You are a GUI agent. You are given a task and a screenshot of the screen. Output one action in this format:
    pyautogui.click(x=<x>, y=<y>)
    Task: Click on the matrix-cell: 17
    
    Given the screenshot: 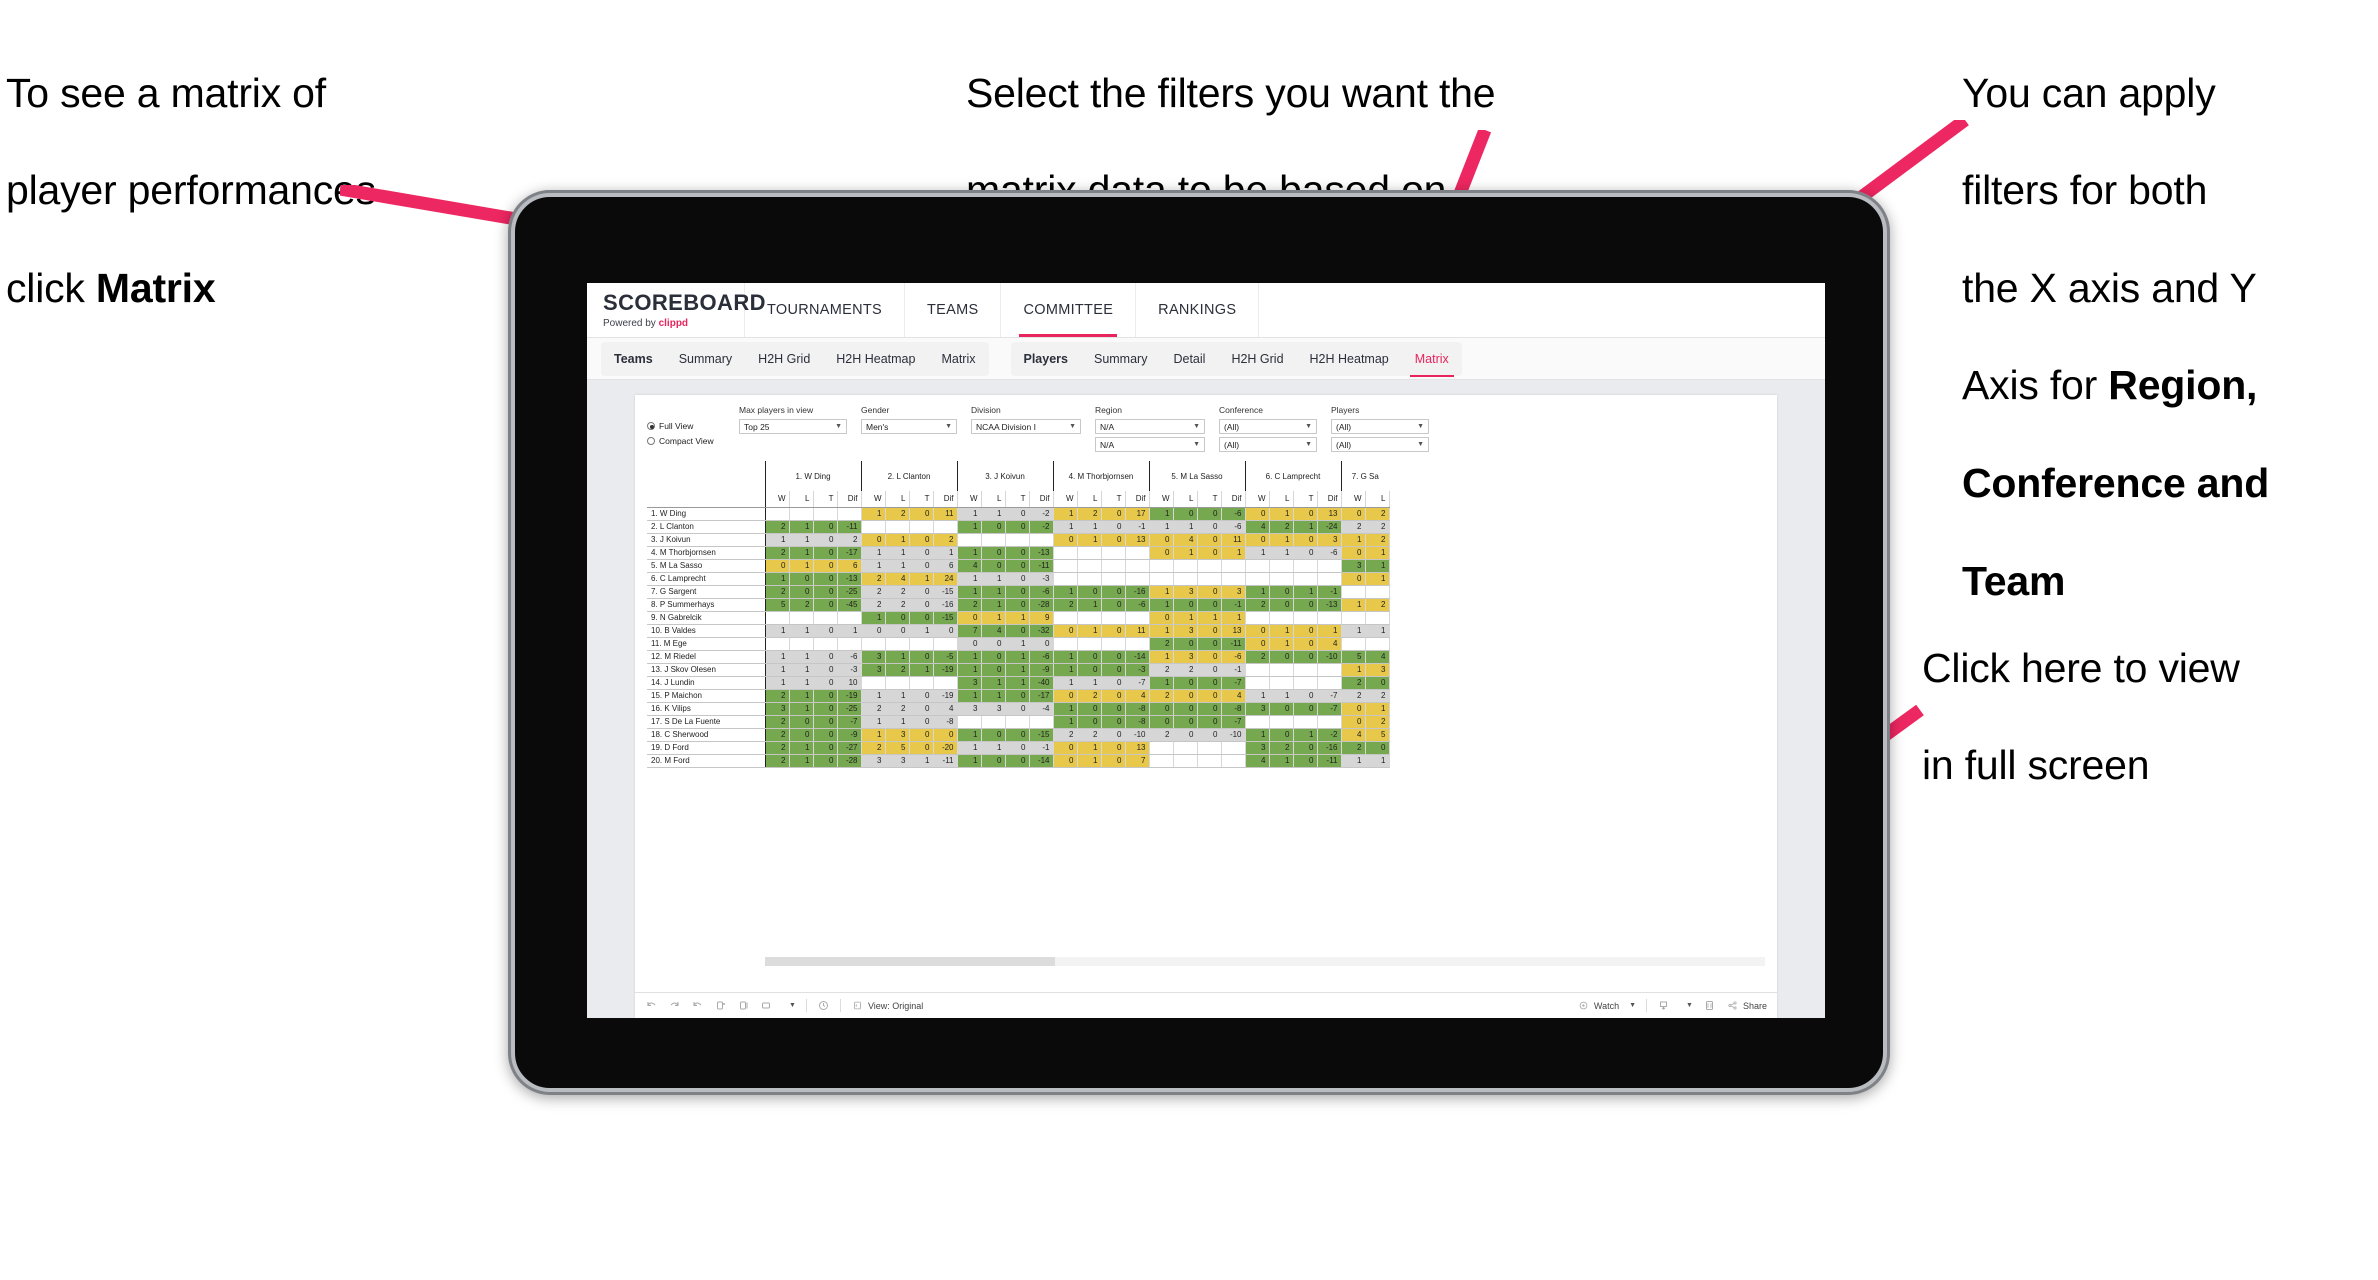 What is the action you would take?
    pyautogui.click(x=1137, y=514)
    